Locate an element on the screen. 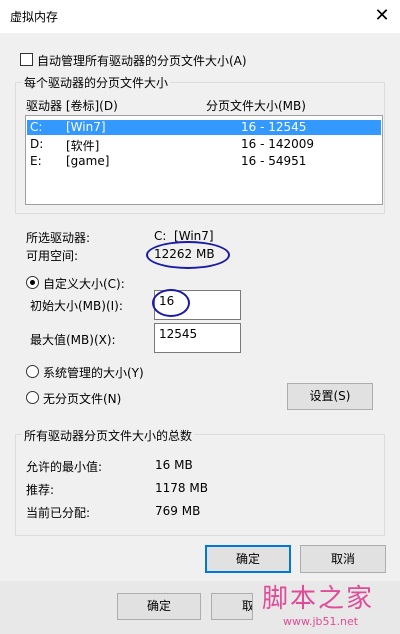 The width and height of the screenshot is (400, 634). drive-letter: E: is located at coordinates (36, 161).